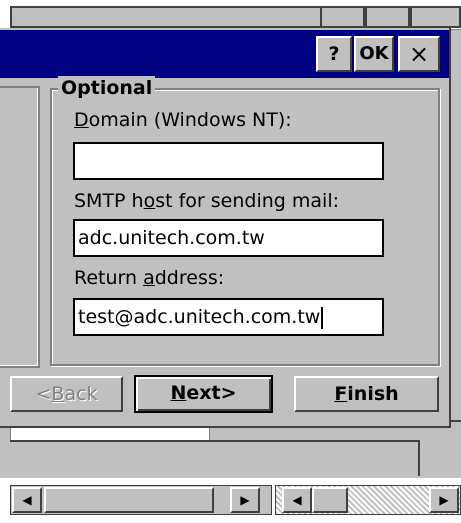 The height and width of the screenshot is (523, 461). What do you see at coordinates (228, 238) in the screenshot?
I see `smtp-host-field: adc.unitech.com.tw` at bounding box center [228, 238].